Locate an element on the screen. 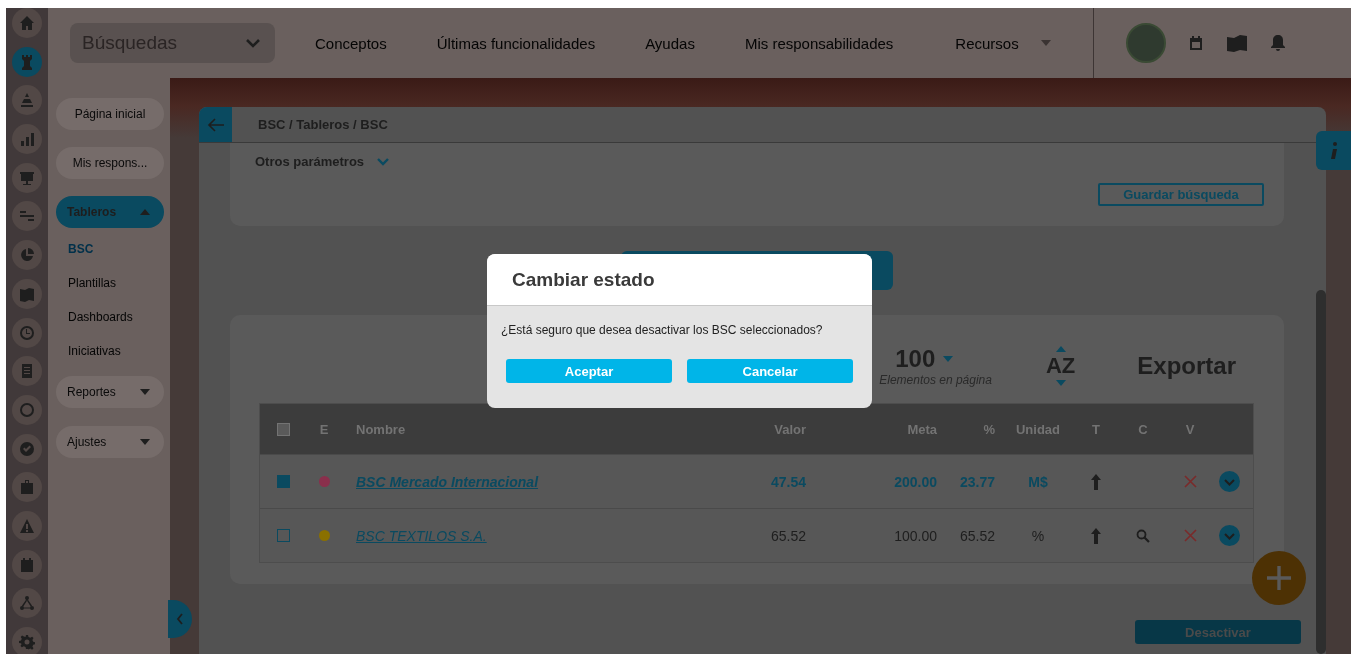 This screenshot has width=1351, height=654. rook-icon is located at coordinates (27, 61).